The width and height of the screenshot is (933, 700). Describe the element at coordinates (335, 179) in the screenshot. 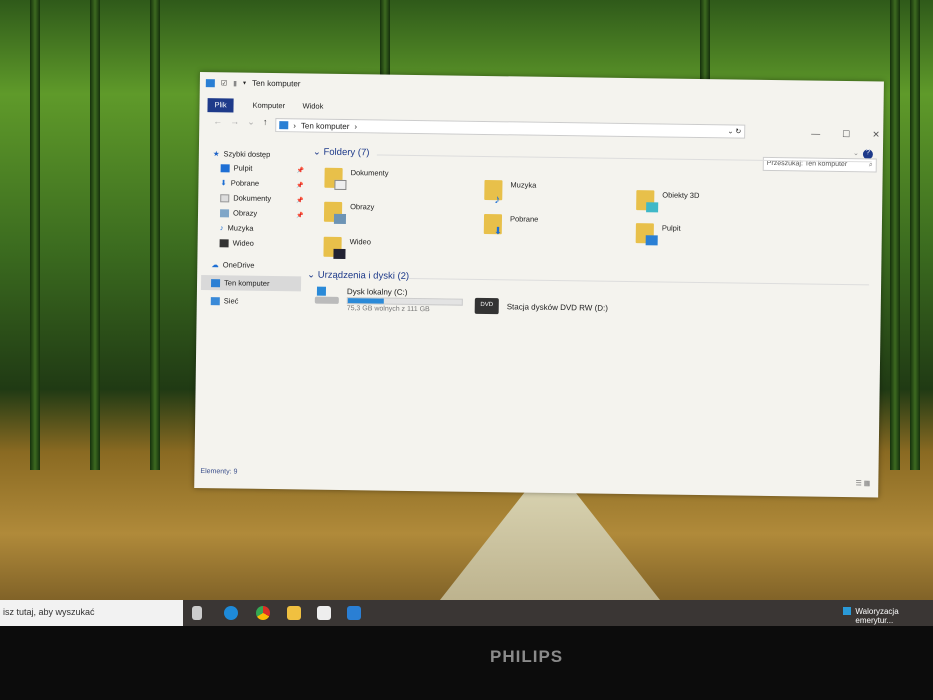

I see `documents-folder-icon` at that location.